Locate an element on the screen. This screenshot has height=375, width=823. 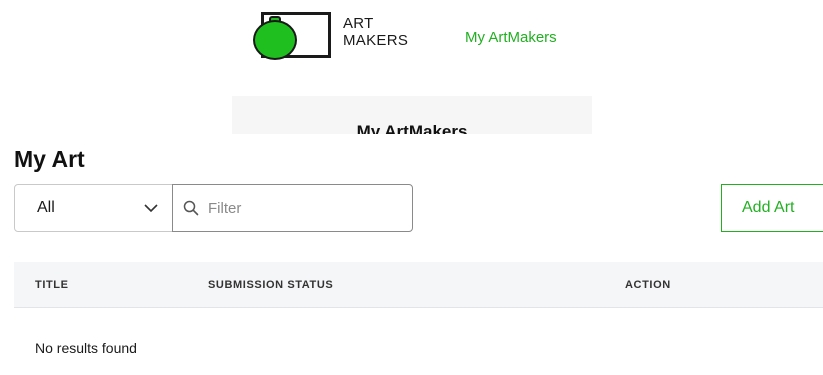
chevron-down-icon is located at coordinates (151, 208).